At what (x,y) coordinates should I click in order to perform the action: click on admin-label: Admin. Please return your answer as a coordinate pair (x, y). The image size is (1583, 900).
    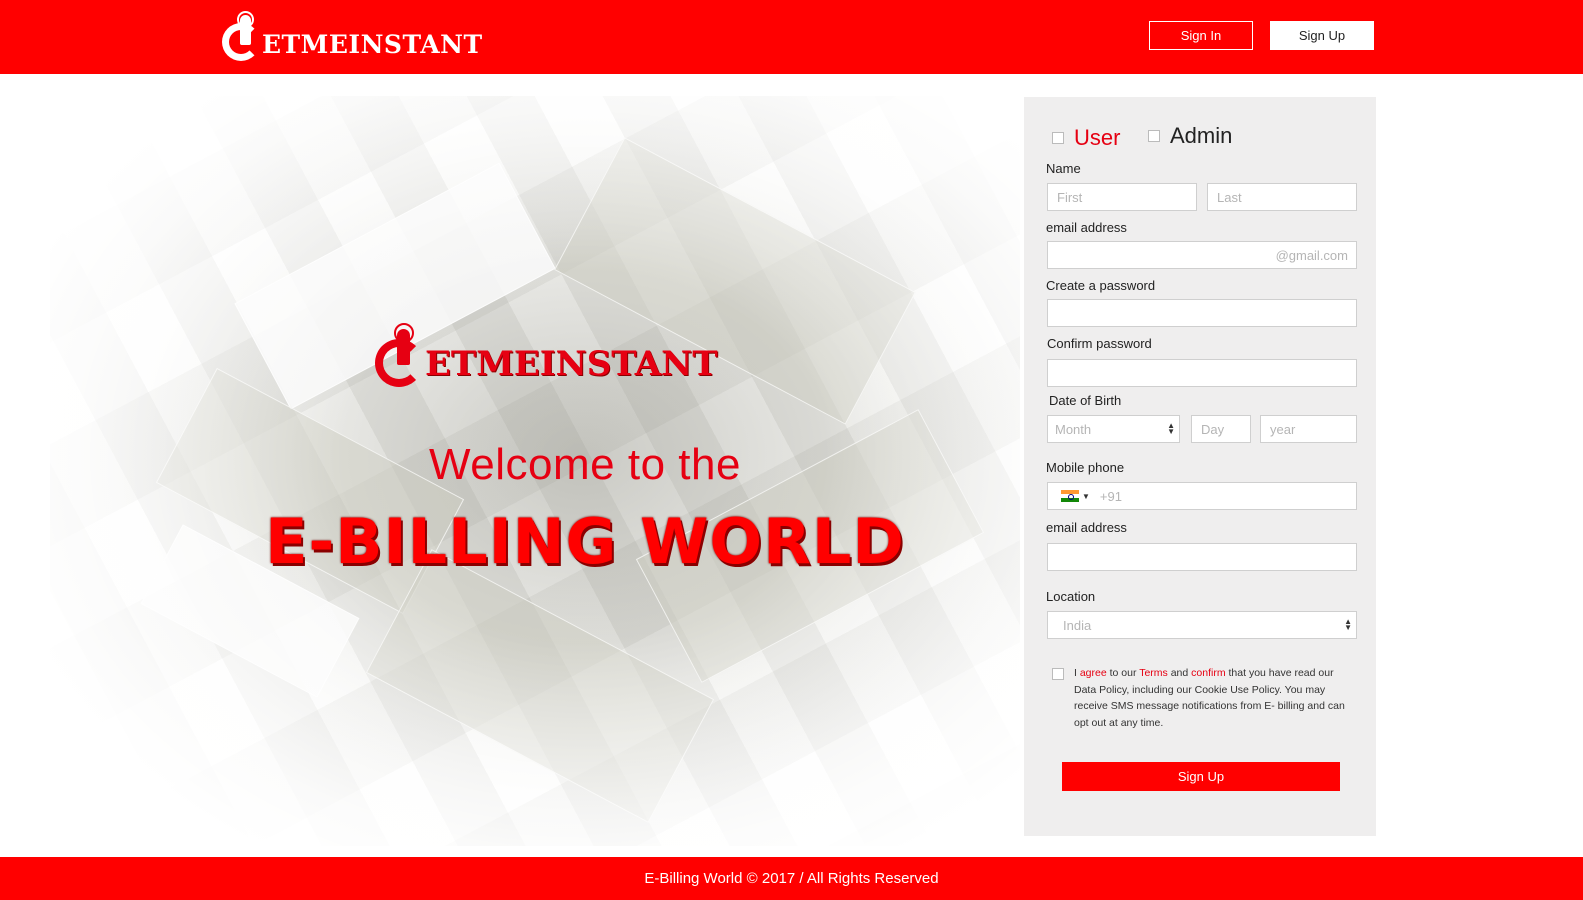
    Looking at the image, I should click on (1201, 135).